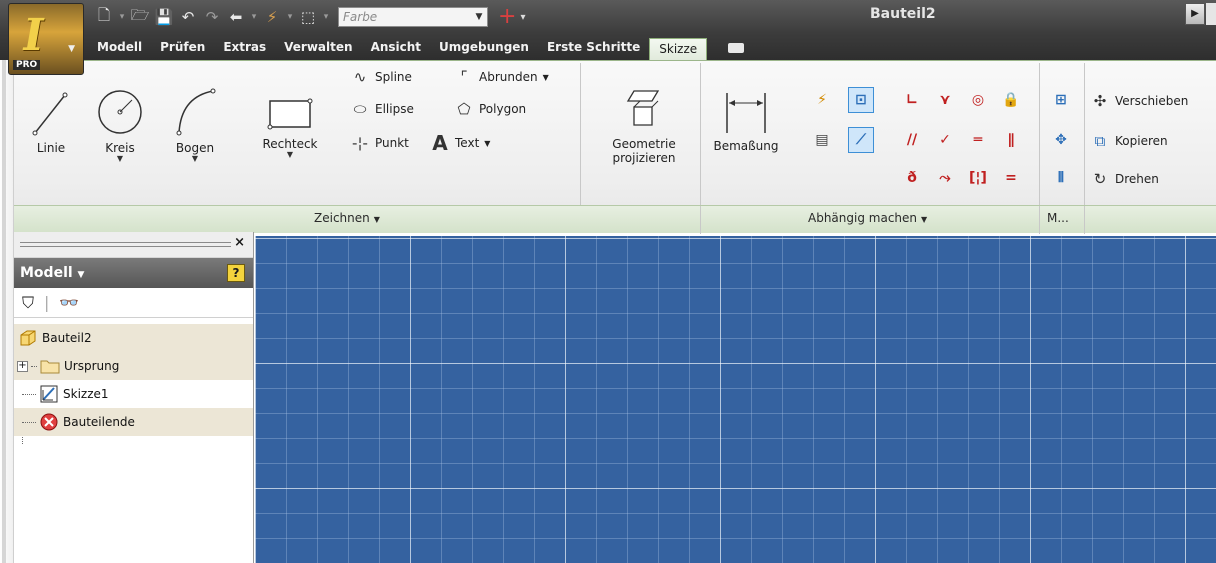 The image size is (1216, 563). What do you see at coordinates (912, 140) in the screenshot?
I see `parallel-icon: //` at bounding box center [912, 140].